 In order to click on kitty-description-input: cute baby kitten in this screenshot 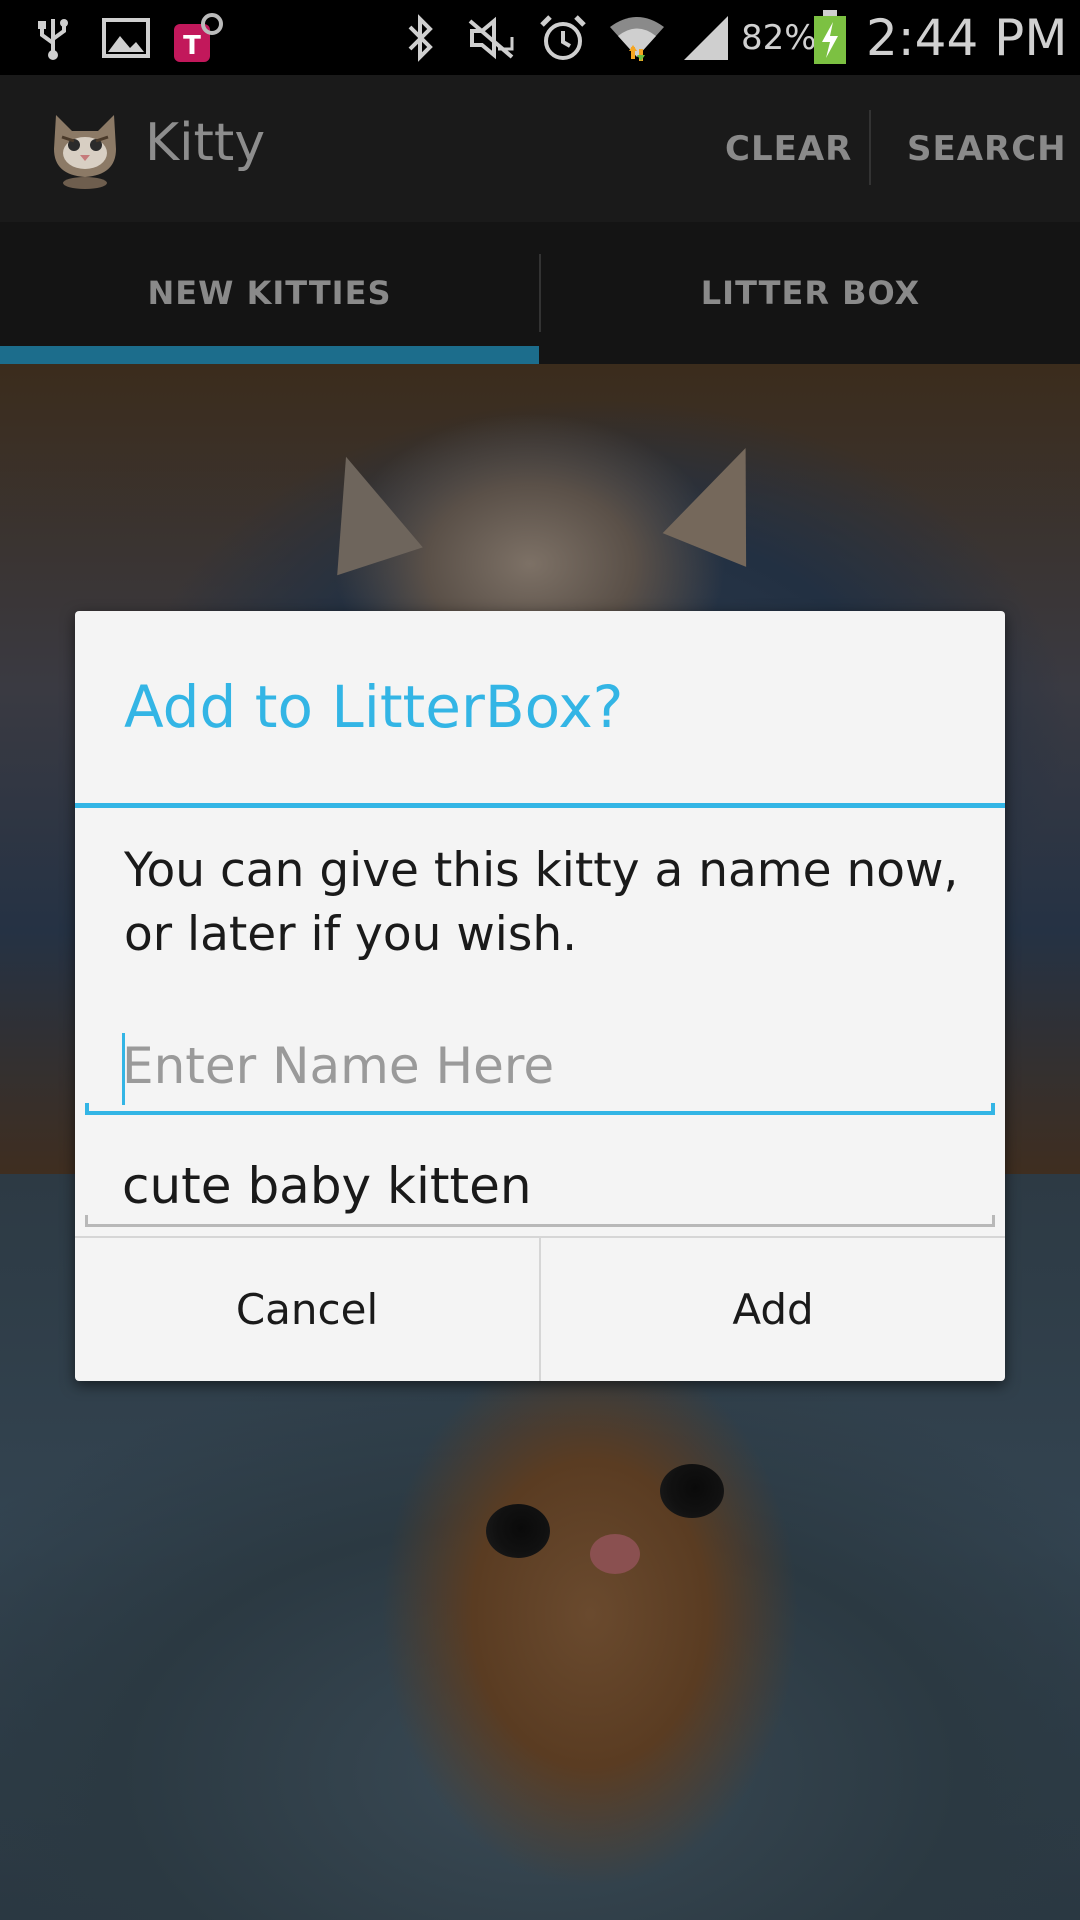, I will do `click(540, 1183)`.